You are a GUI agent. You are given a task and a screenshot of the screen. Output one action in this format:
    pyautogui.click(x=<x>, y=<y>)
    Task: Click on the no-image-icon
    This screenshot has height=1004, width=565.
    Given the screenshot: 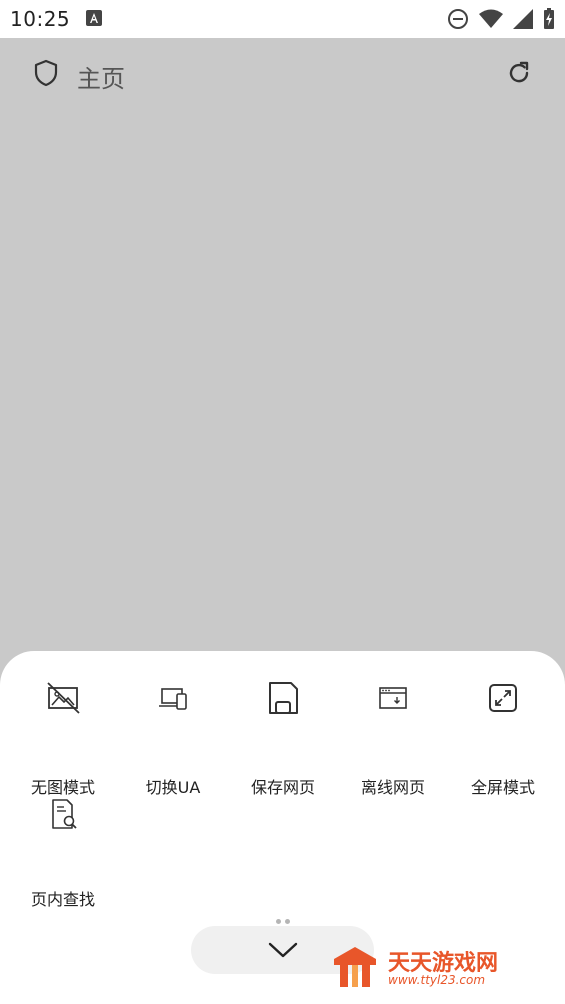 What is the action you would take?
    pyautogui.click(x=63, y=698)
    